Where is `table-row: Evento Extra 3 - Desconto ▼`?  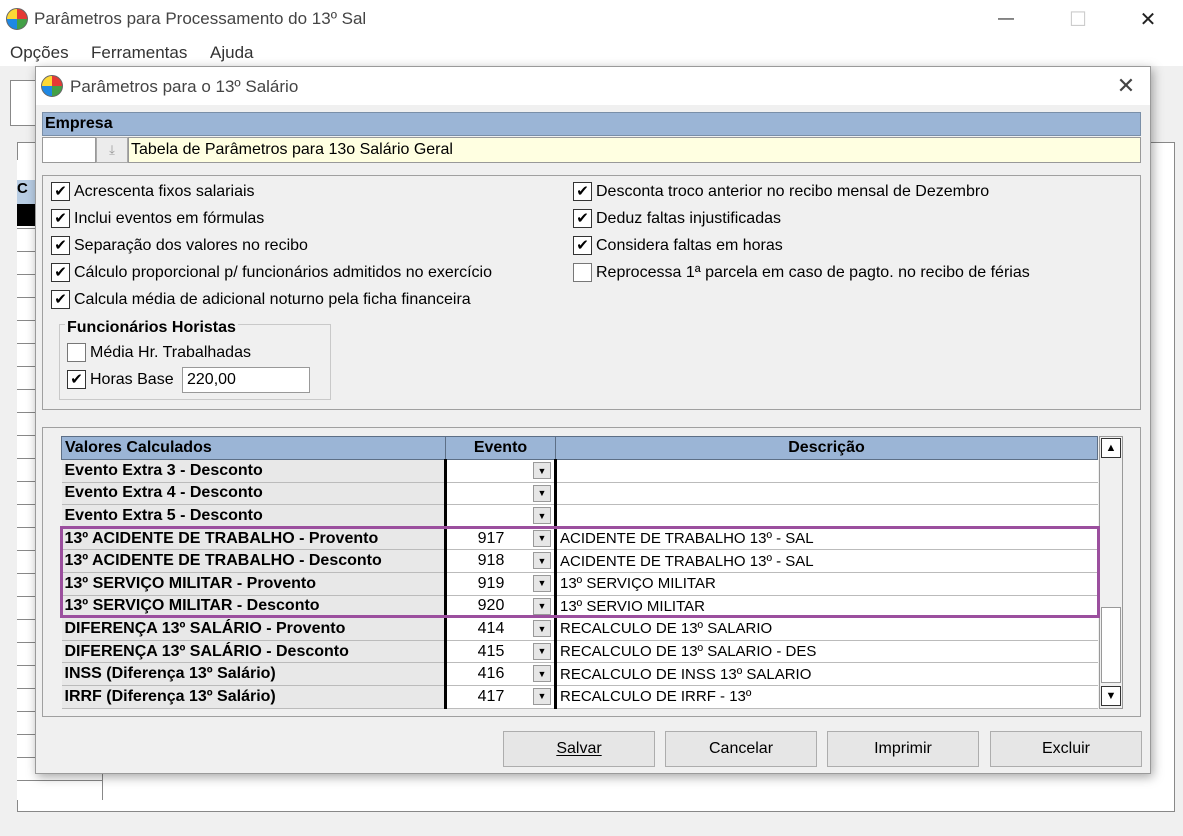
table-row: Evento Extra 3 - Desconto ▼ is located at coordinates (579, 471).